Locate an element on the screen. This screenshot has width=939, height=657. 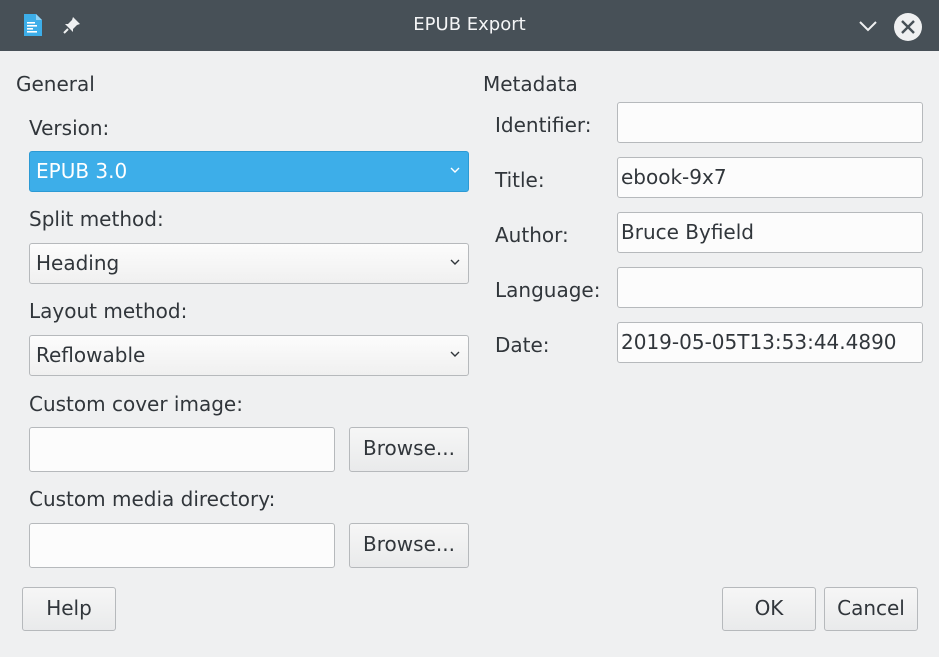
identifier-label: Identifier: is located at coordinates (543, 125).